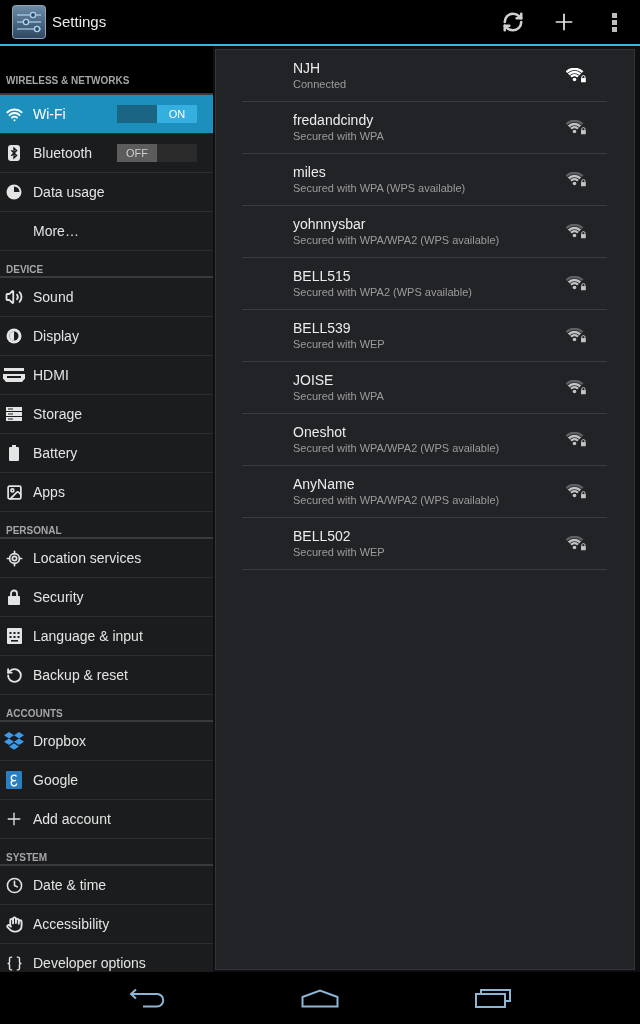  I want to click on circular-arrow-icon, so click(14, 675).